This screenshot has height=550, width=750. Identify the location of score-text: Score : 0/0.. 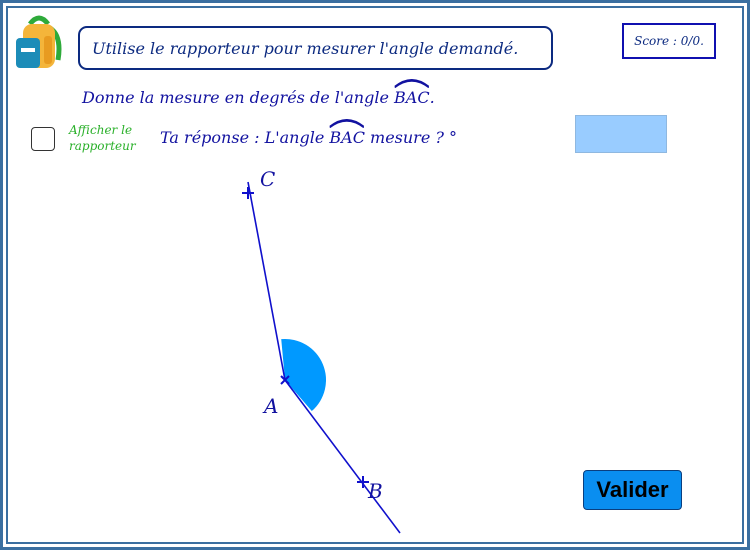
(669, 41).